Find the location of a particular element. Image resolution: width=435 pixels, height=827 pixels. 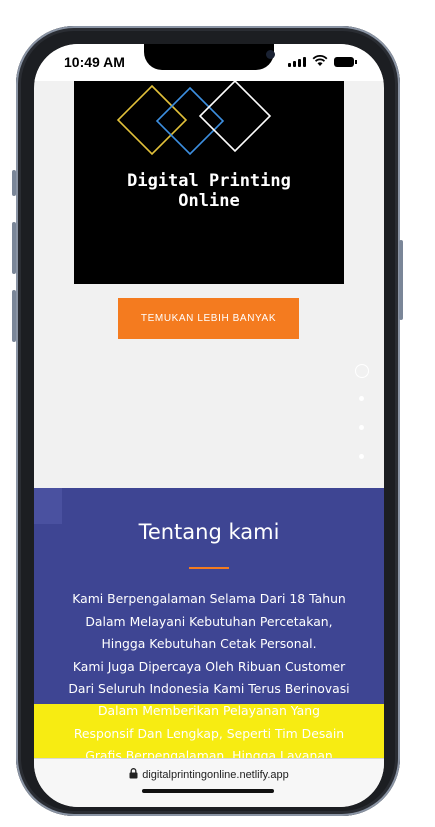

wifi-icon is located at coordinates (320, 60).